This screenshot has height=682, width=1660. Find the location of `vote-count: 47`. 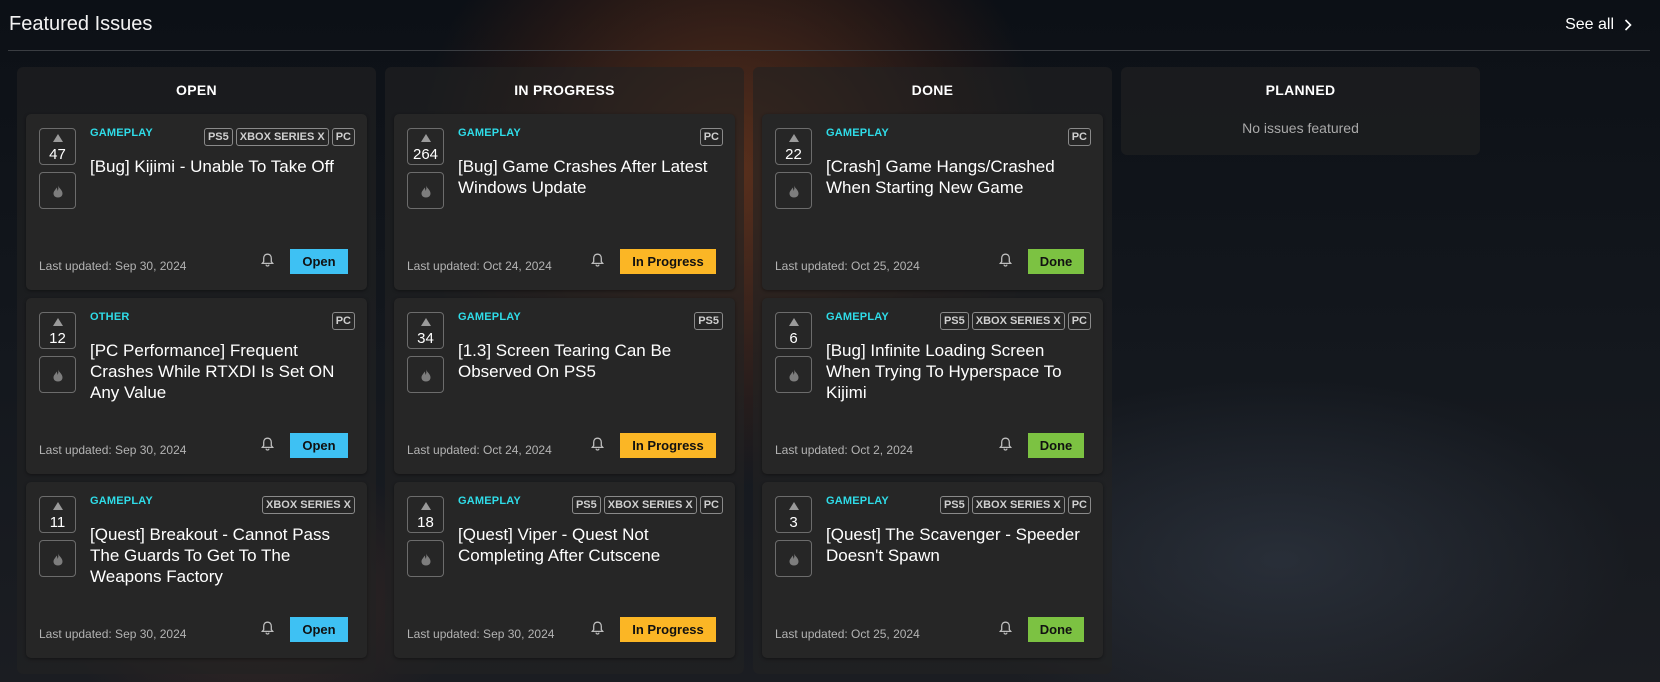

vote-count: 47 is located at coordinates (57, 154).